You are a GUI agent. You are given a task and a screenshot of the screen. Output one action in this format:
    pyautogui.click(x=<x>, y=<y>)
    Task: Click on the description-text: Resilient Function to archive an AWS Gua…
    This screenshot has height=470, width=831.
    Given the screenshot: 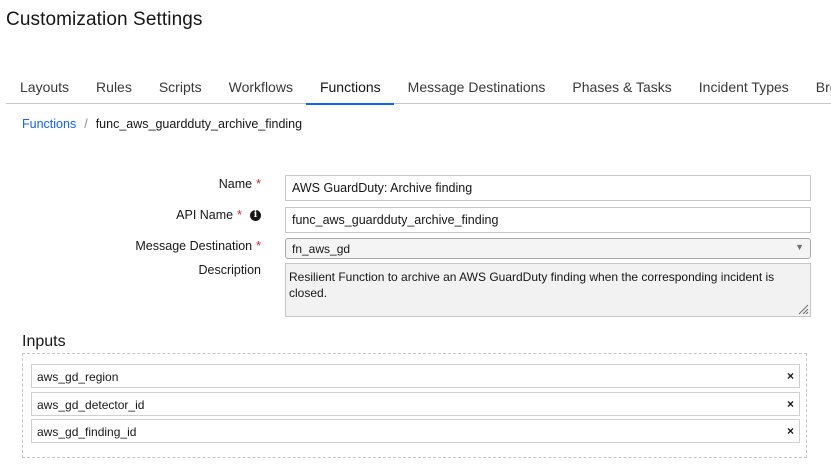 What is the action you would take?
    pyautogui.click(x=532, y=285)
    